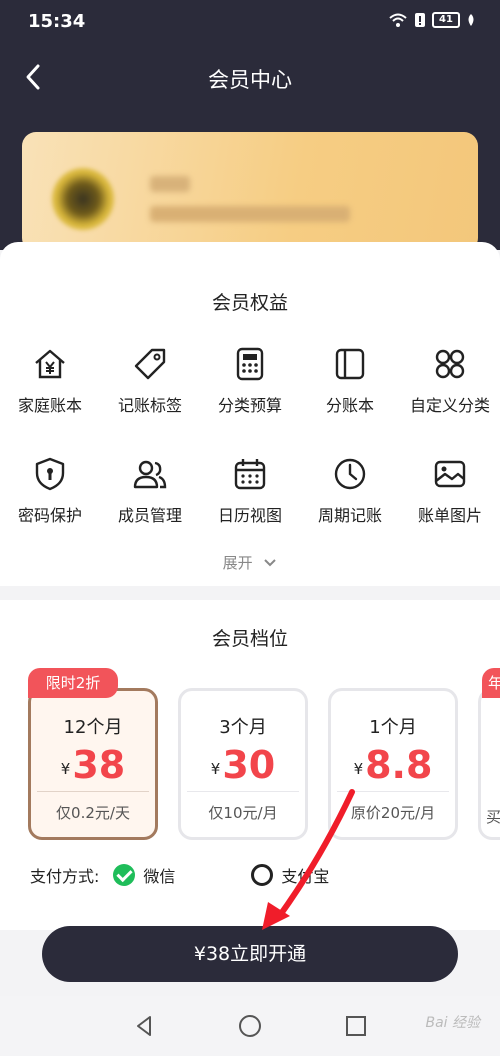 The image size is (500, 1056). Describe the element at coordinates (93, 727) in the screenshot. I see `plan-duration: 12个月` at that location.